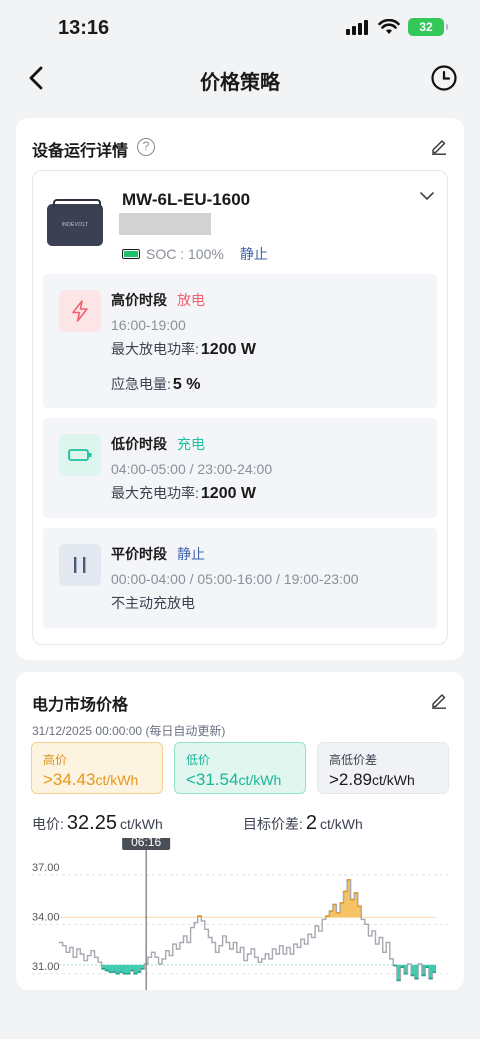 This screenshot has width=480, height=1039. What do you see at coordinates (341, 824) in the screenshot?
I see `target-spread-unit: ct/kWh` at bounding box center [341, 824].